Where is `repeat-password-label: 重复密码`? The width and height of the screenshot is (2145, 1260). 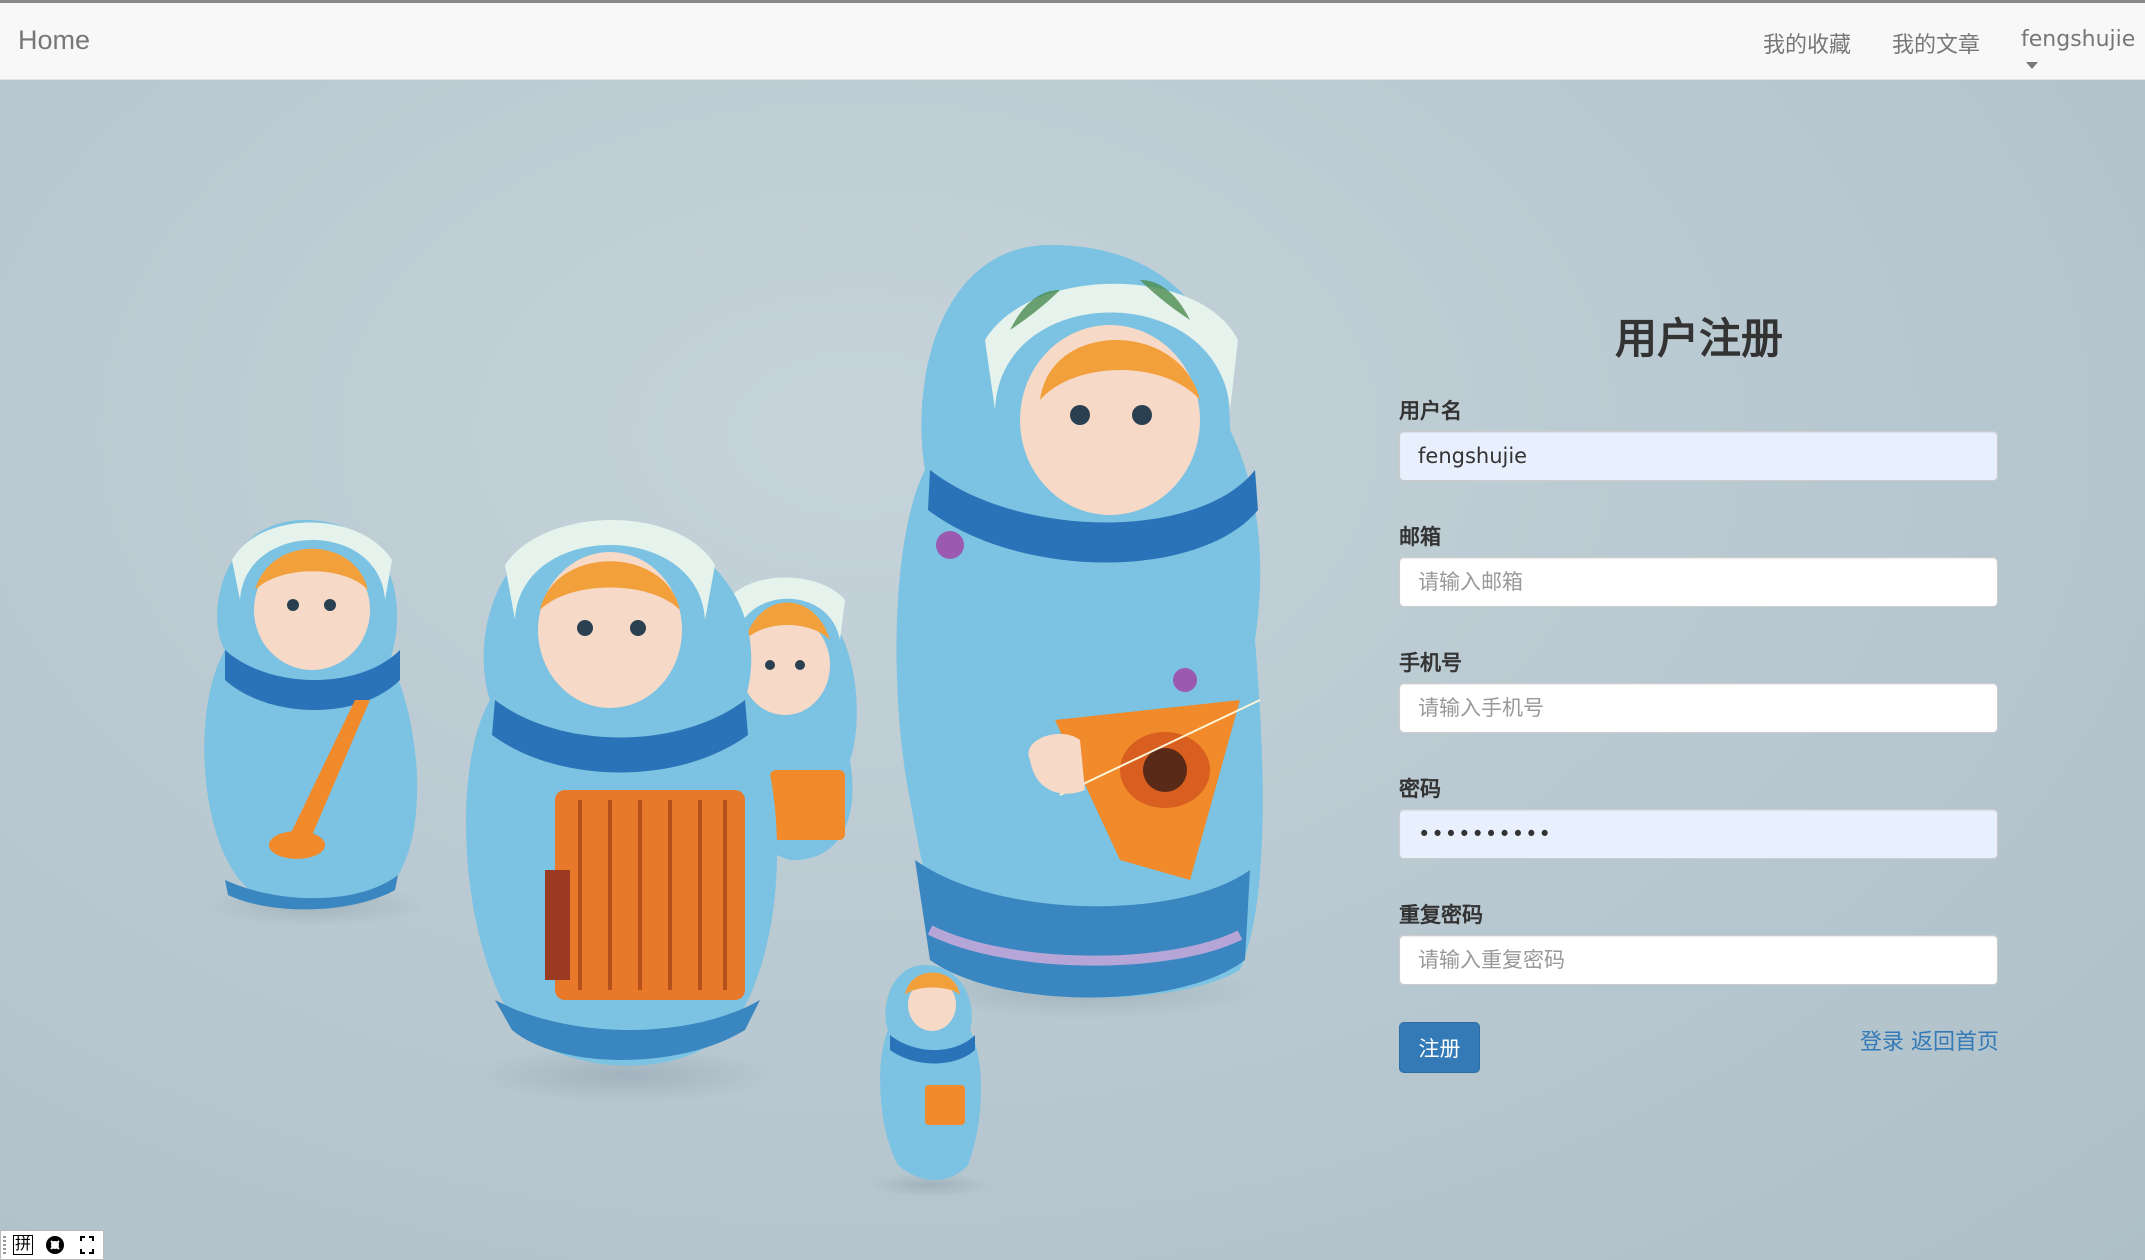 repeat-password-label: 重复密码 is located at coordinates (1441, 915).